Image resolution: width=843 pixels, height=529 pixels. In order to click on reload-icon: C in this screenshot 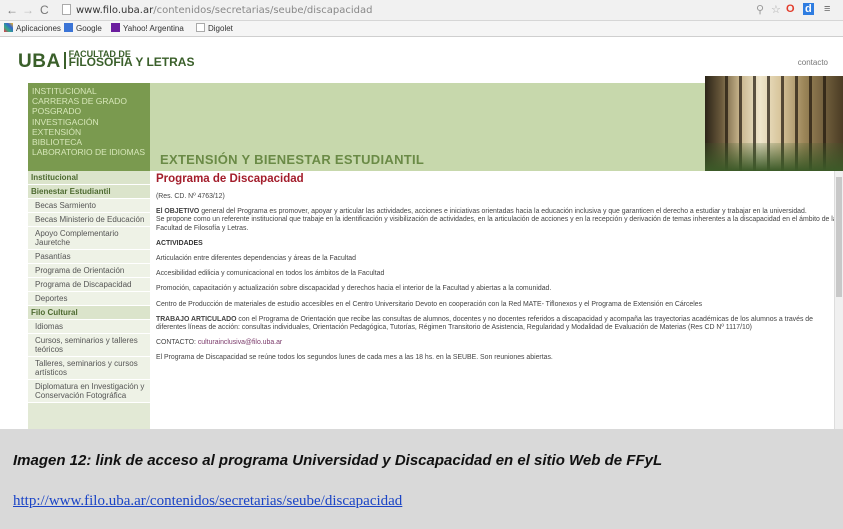, I will do `click(44, 10)`.